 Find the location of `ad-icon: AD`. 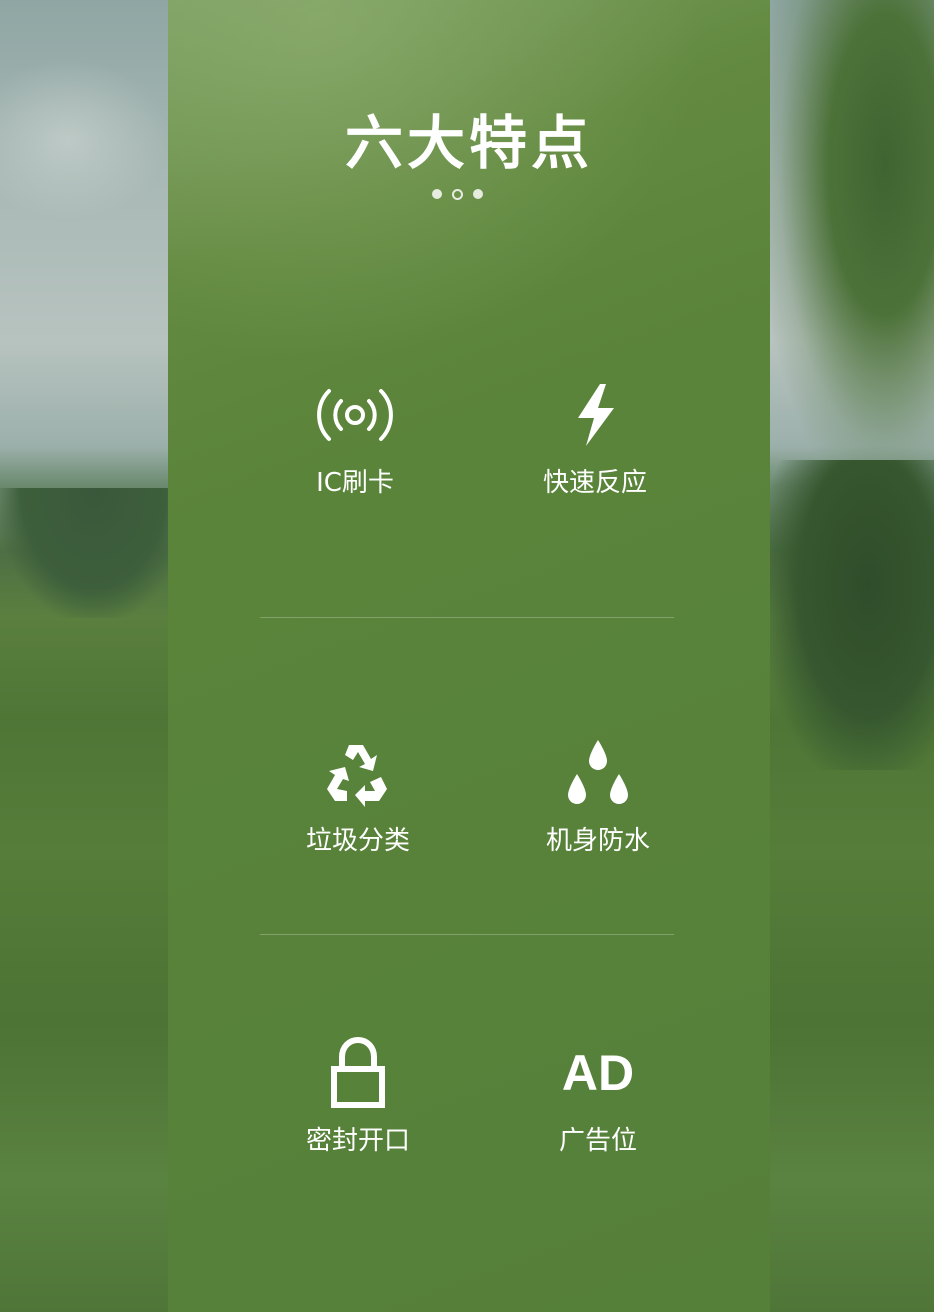

ad-icon: AD is located at coordinates (598, 1073).